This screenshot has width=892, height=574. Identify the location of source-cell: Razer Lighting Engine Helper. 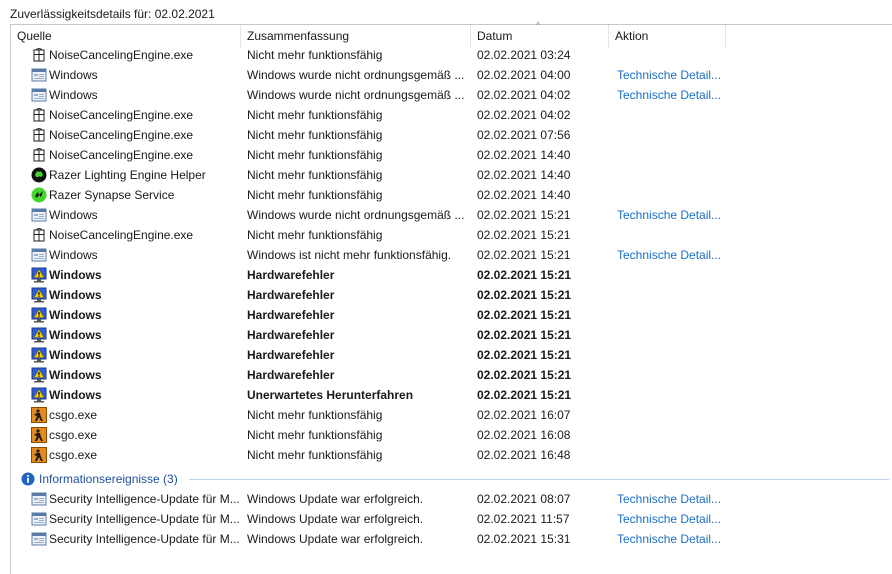
(127, 175).